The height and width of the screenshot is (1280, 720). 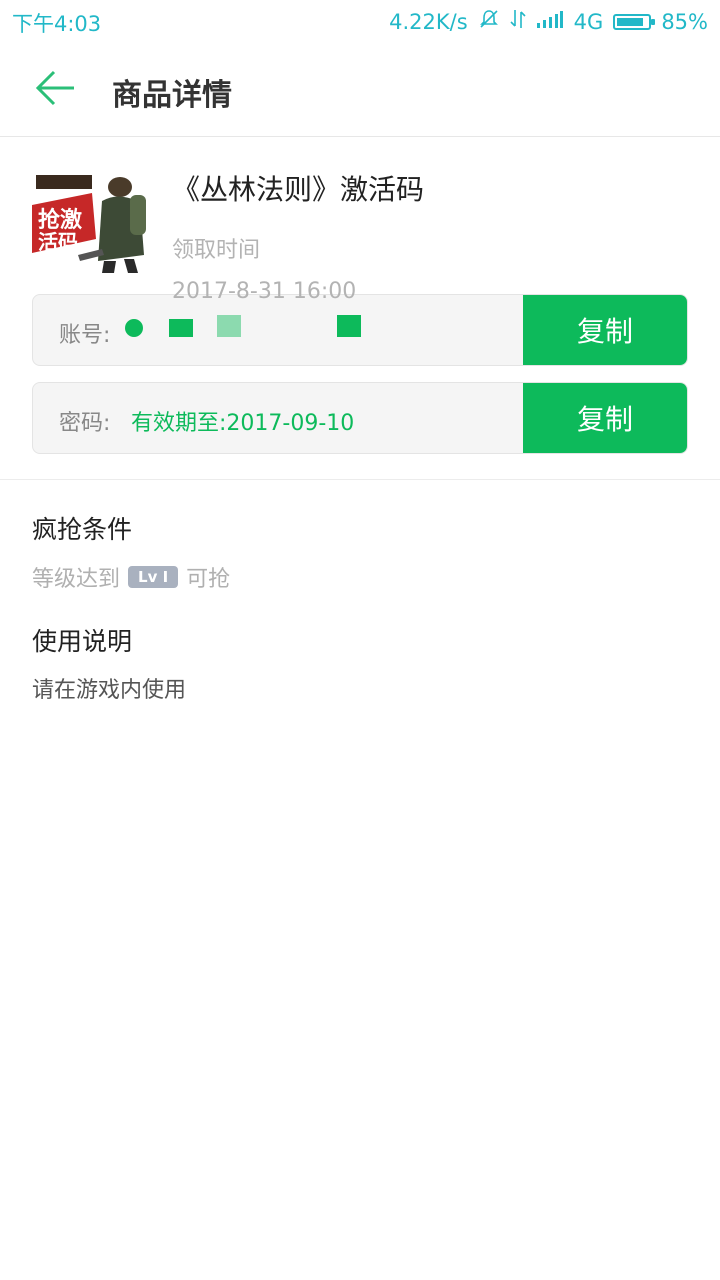 What do you see at coordinates (684, 21) in the screenshot?
I see `battery-percent: 85%` at bounding box center [684, 21].